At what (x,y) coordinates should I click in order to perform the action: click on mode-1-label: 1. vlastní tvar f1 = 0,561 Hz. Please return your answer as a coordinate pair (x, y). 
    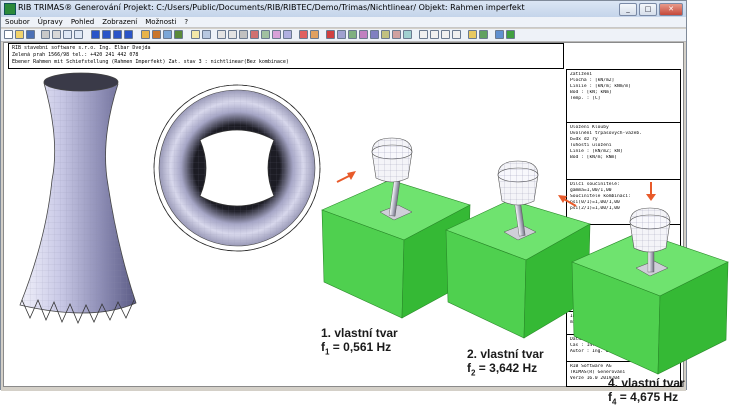
    Looking at the image, I should click on (359, 342).